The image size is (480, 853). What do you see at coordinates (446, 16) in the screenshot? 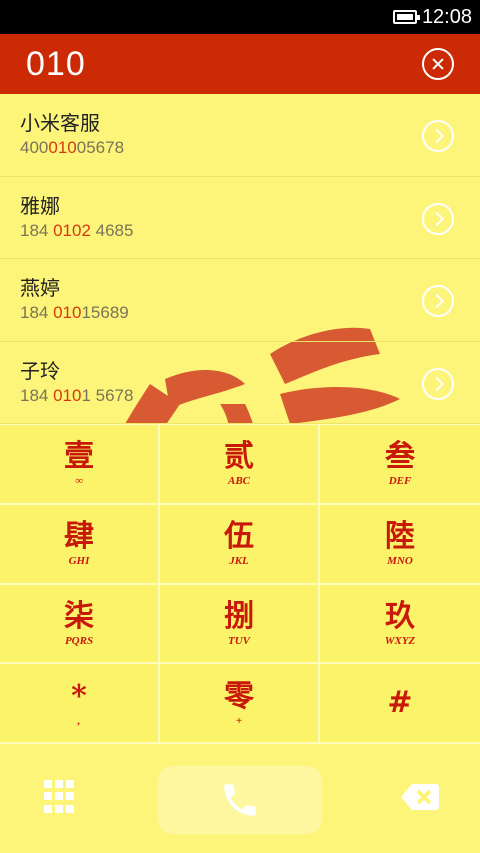
I see `status-time: 12:08` at bounding box center [446, 16].